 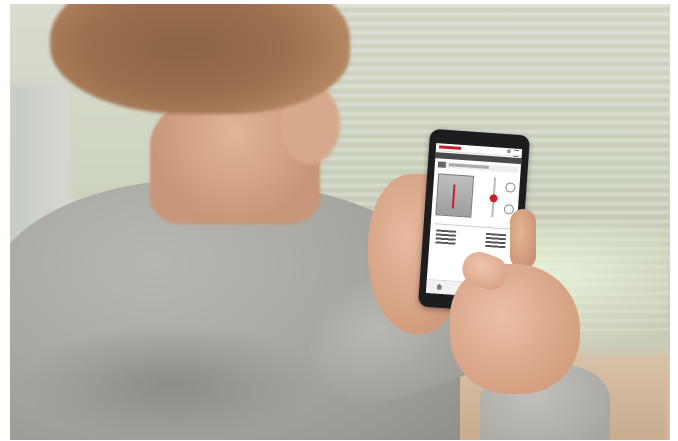 What do you see at coordinates (442, 164) in the screenshot?
I see `device-thumbnail` at bounding box center [442, 164].